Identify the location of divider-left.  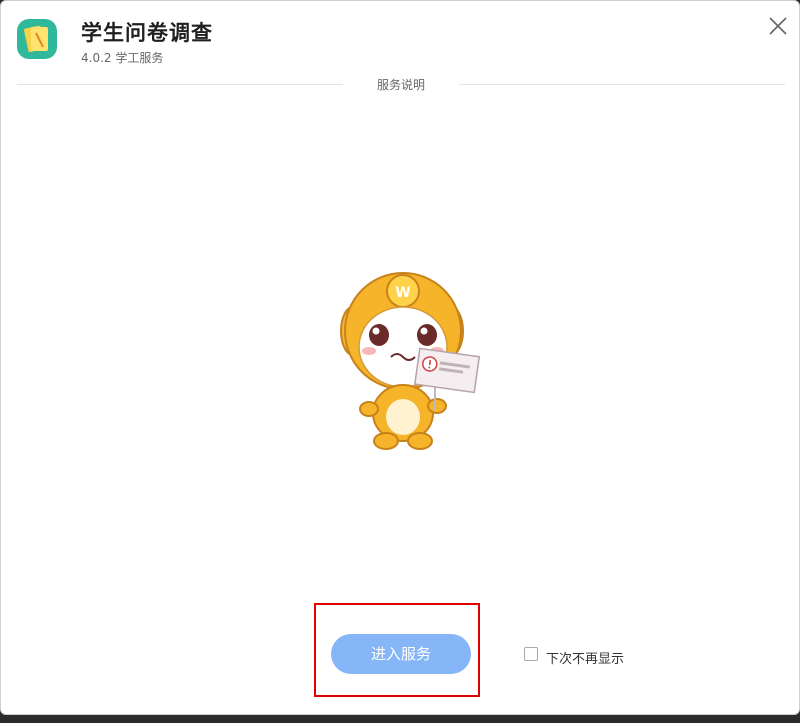
(180, 84).